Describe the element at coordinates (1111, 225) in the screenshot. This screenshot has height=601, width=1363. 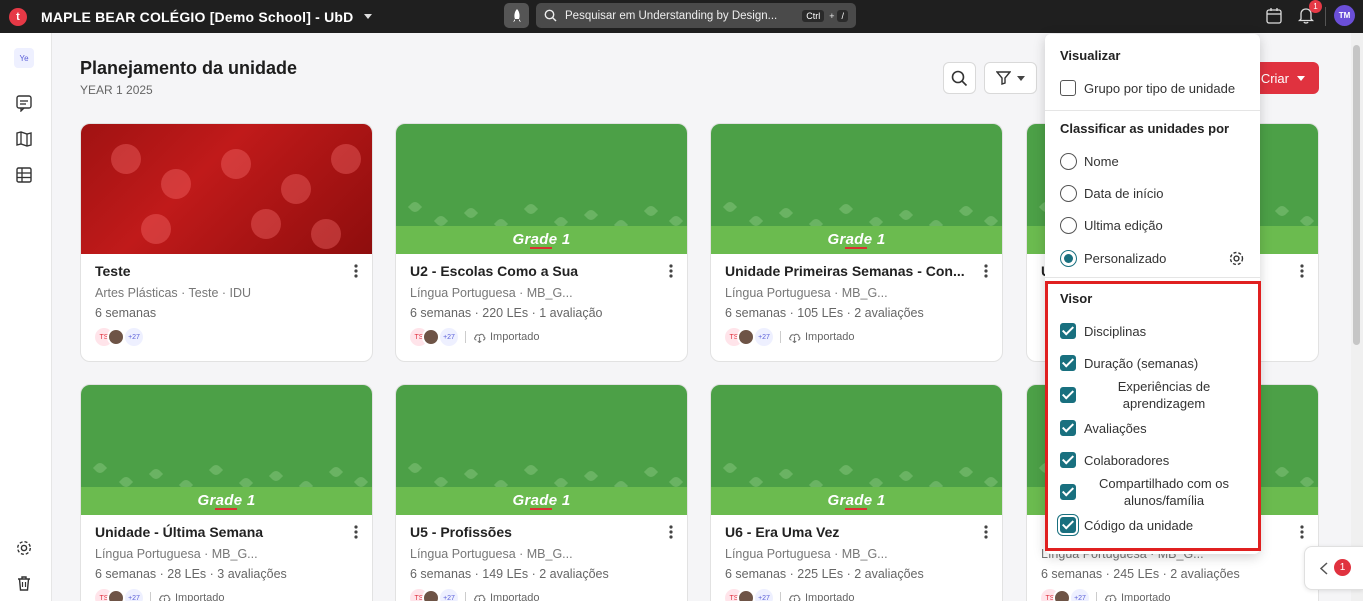
I see `sort-option-last-edit: Ultima edição` at that location.